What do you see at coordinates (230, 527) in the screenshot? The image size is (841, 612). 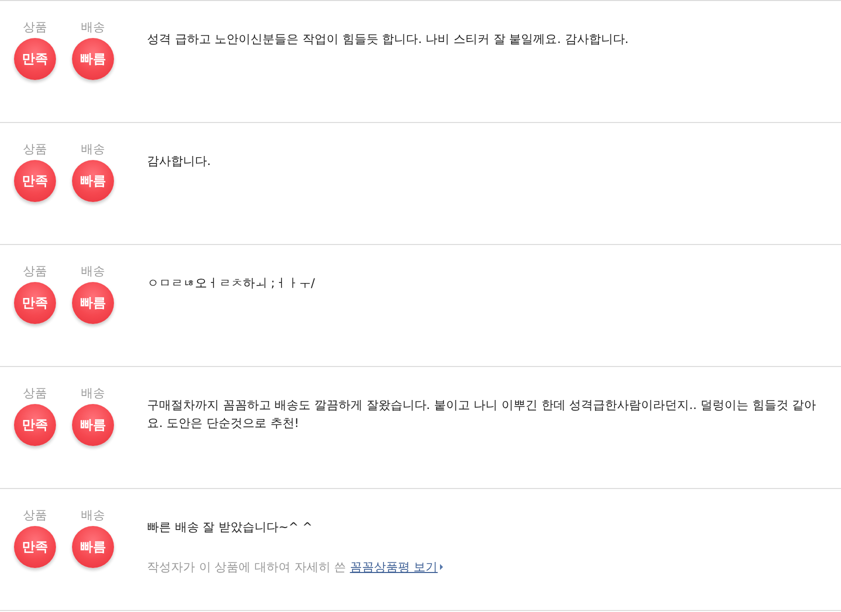 I see `review-text: 빠른 배송 잘 받았습니다~^ ^` at bounding box center [230, 527].